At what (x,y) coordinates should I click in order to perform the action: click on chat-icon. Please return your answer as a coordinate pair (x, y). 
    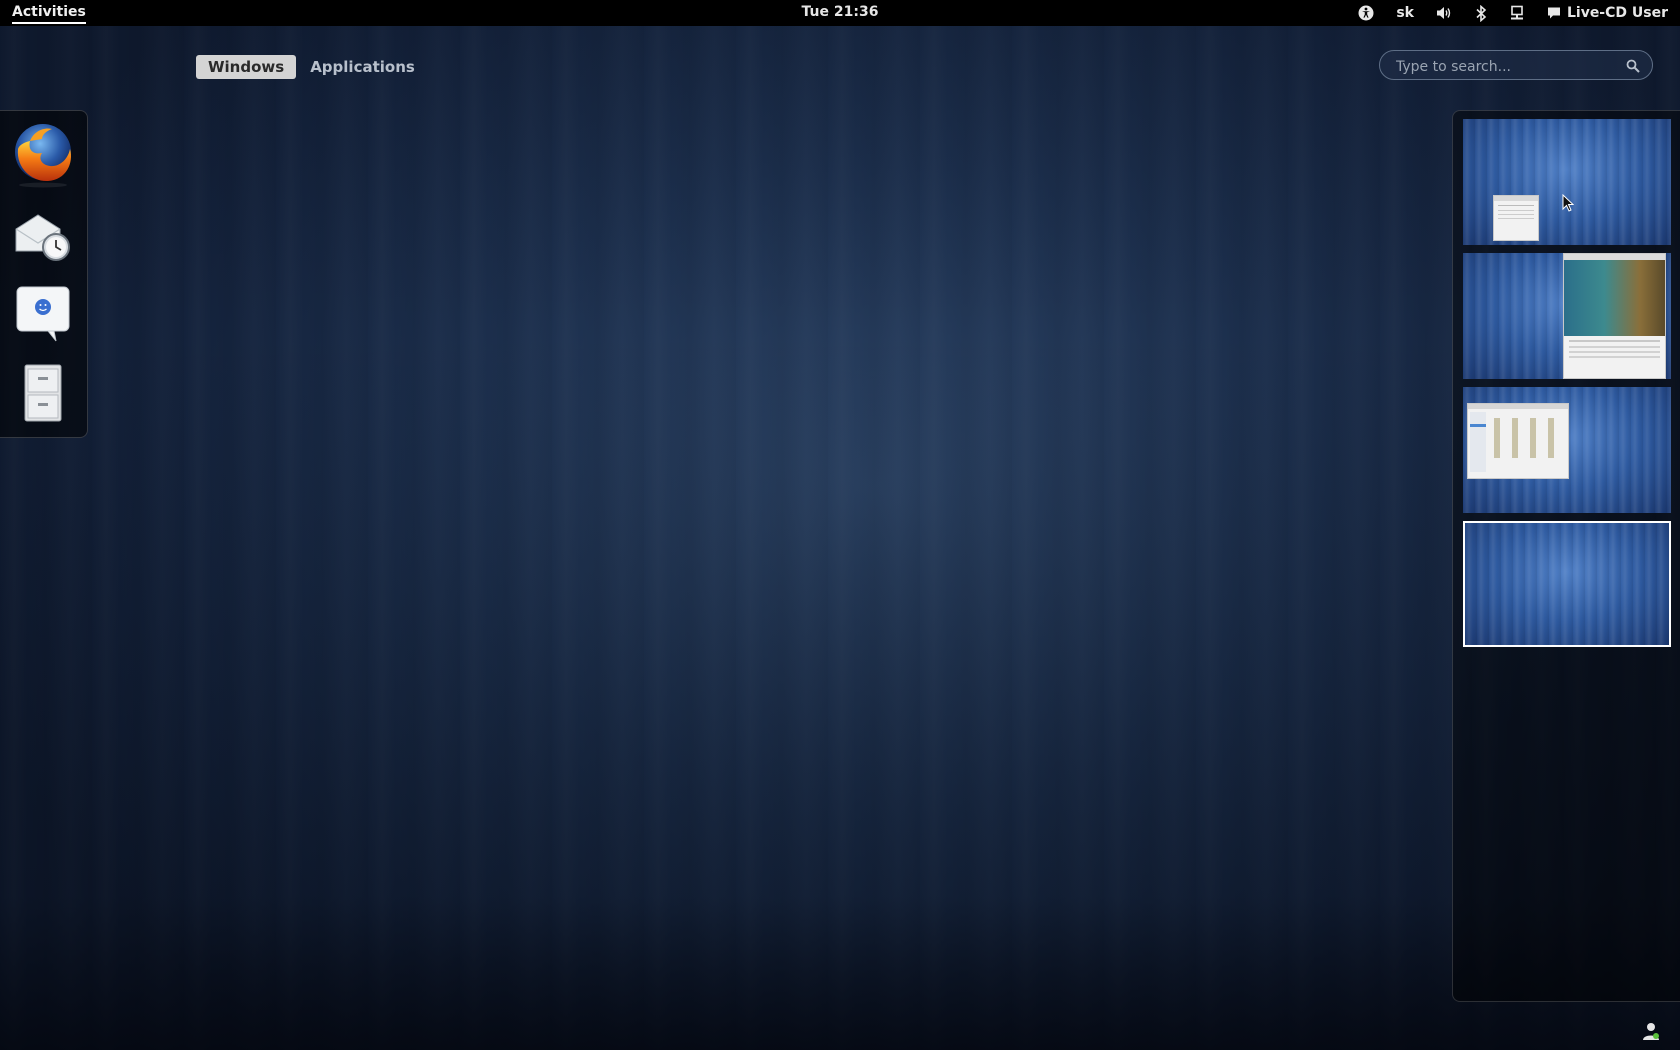
    Looking at the image, I should click on (1554, 13).